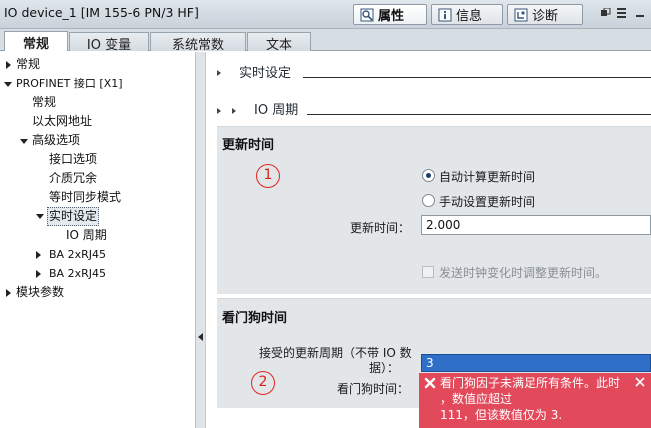  I want to click on nav-item-isochronous-mode: 等时同步模式, so click(85, 197).